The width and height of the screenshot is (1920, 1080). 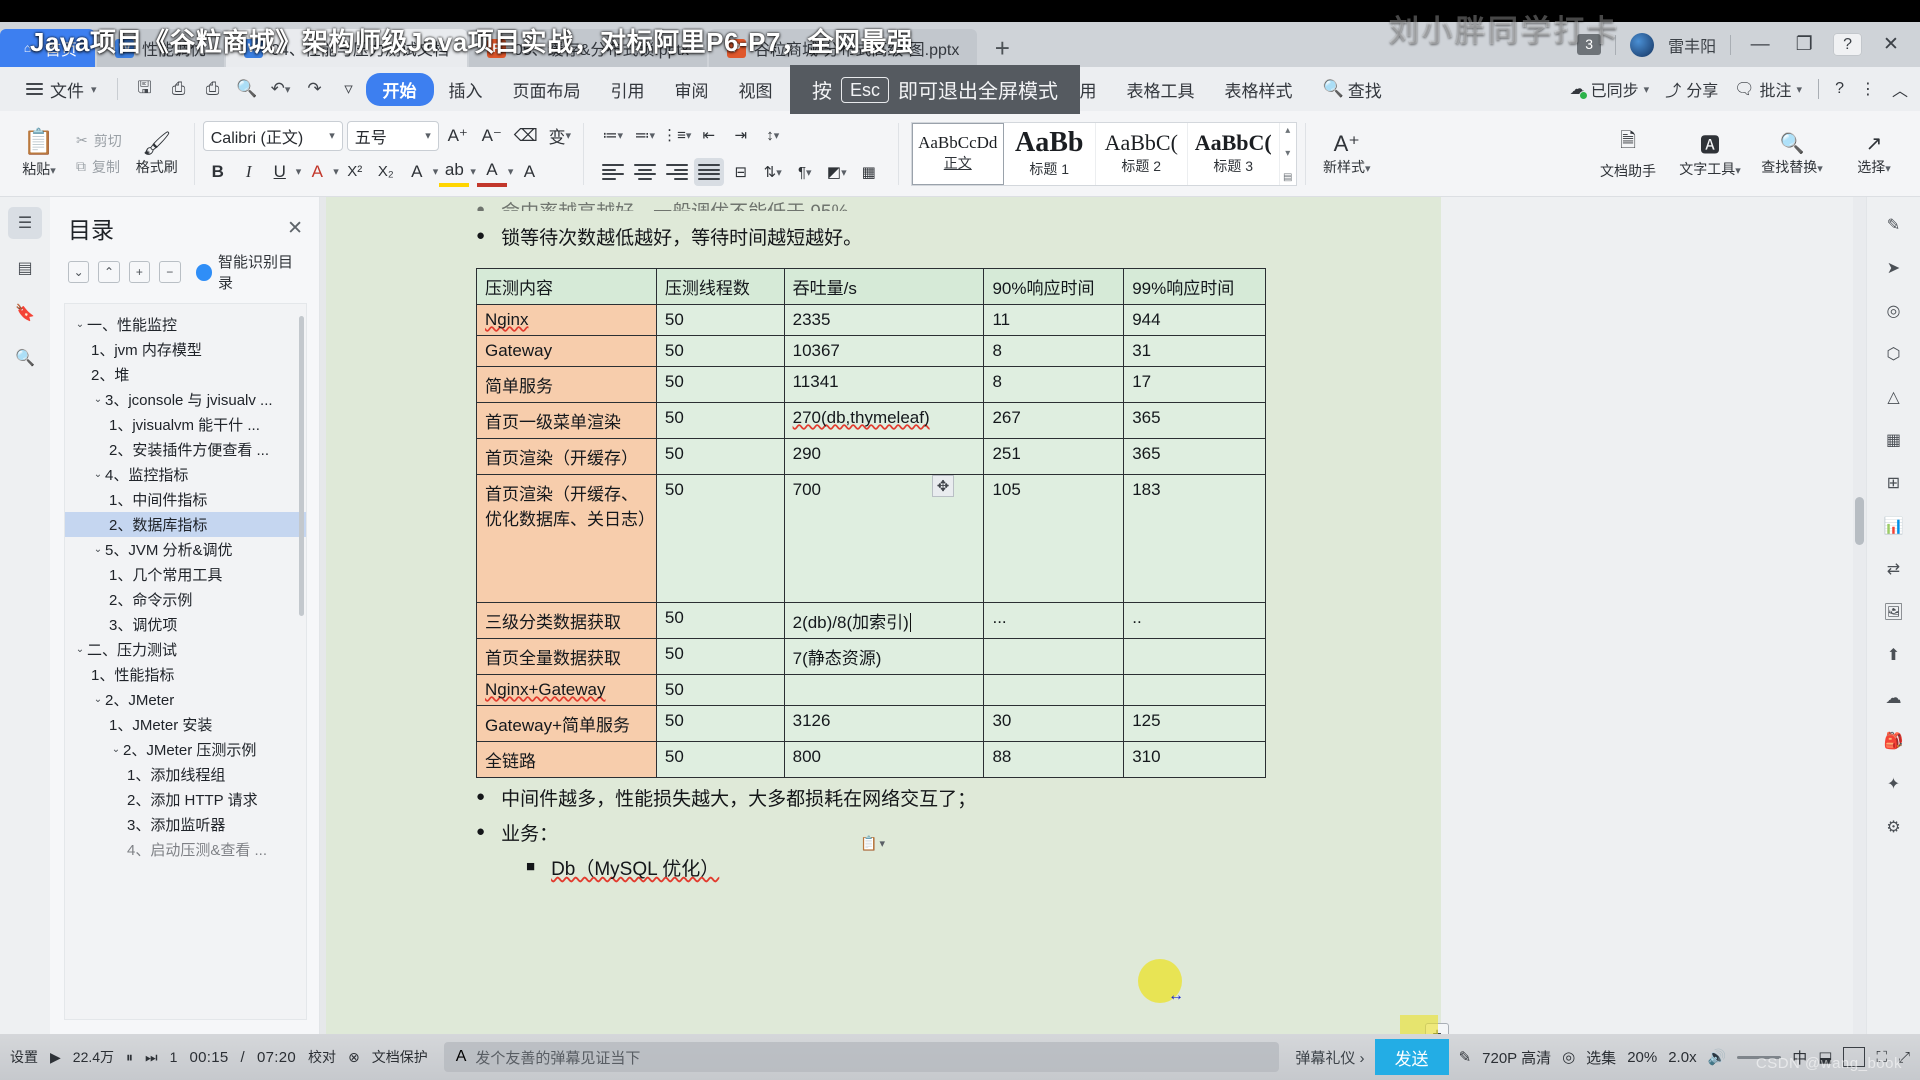 I want to click on volume-icon: 🔊, so click(x=1717, y=1057).